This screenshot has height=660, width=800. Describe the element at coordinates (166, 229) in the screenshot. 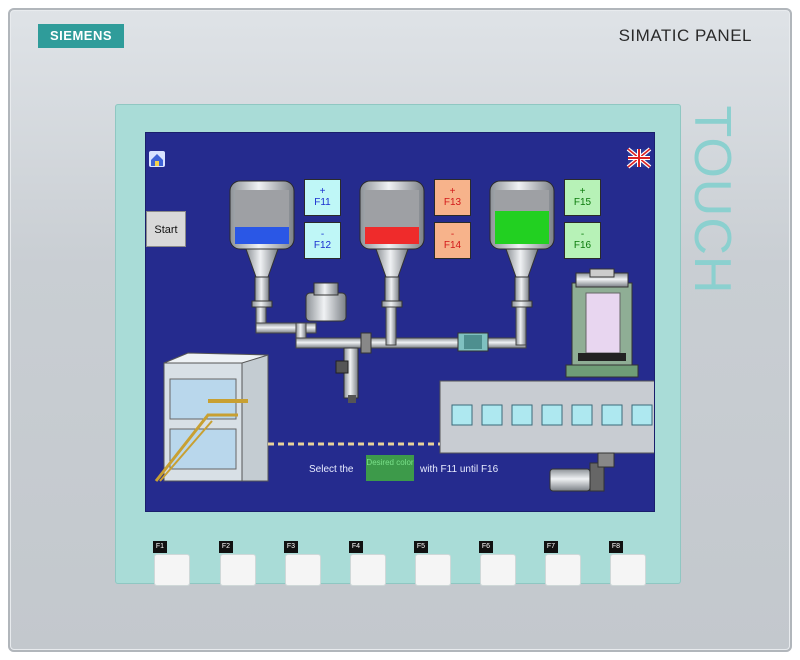

I see `start-button: Start` at that location.